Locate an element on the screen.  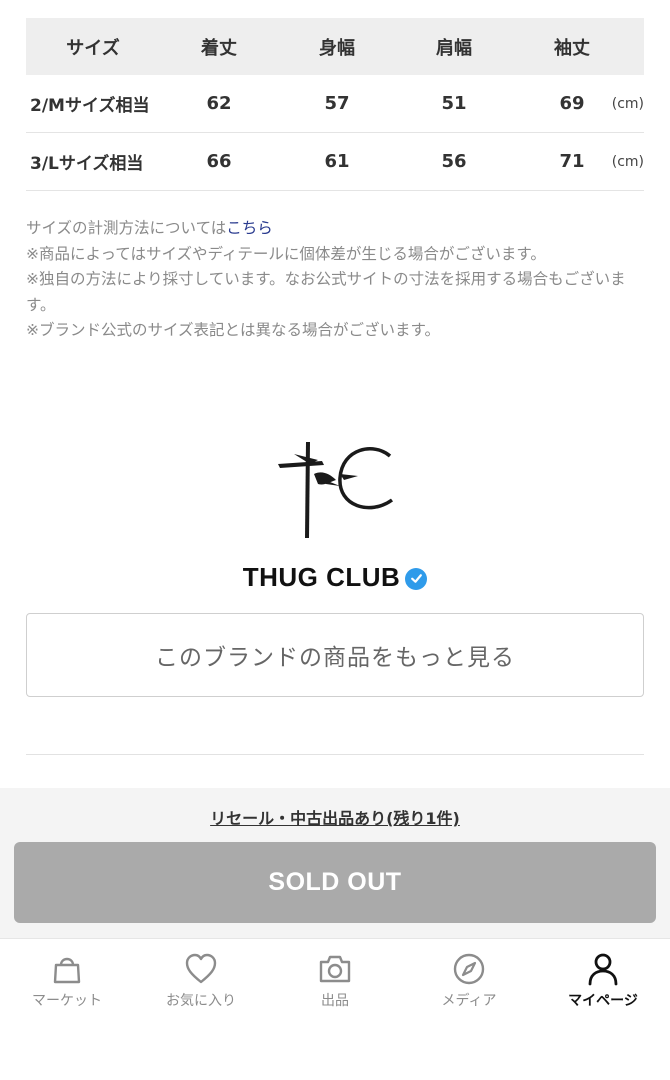
purchase-area: リセール・中古出品あり(残り1件) SOLD OUT is located at coordinates (335, 863).